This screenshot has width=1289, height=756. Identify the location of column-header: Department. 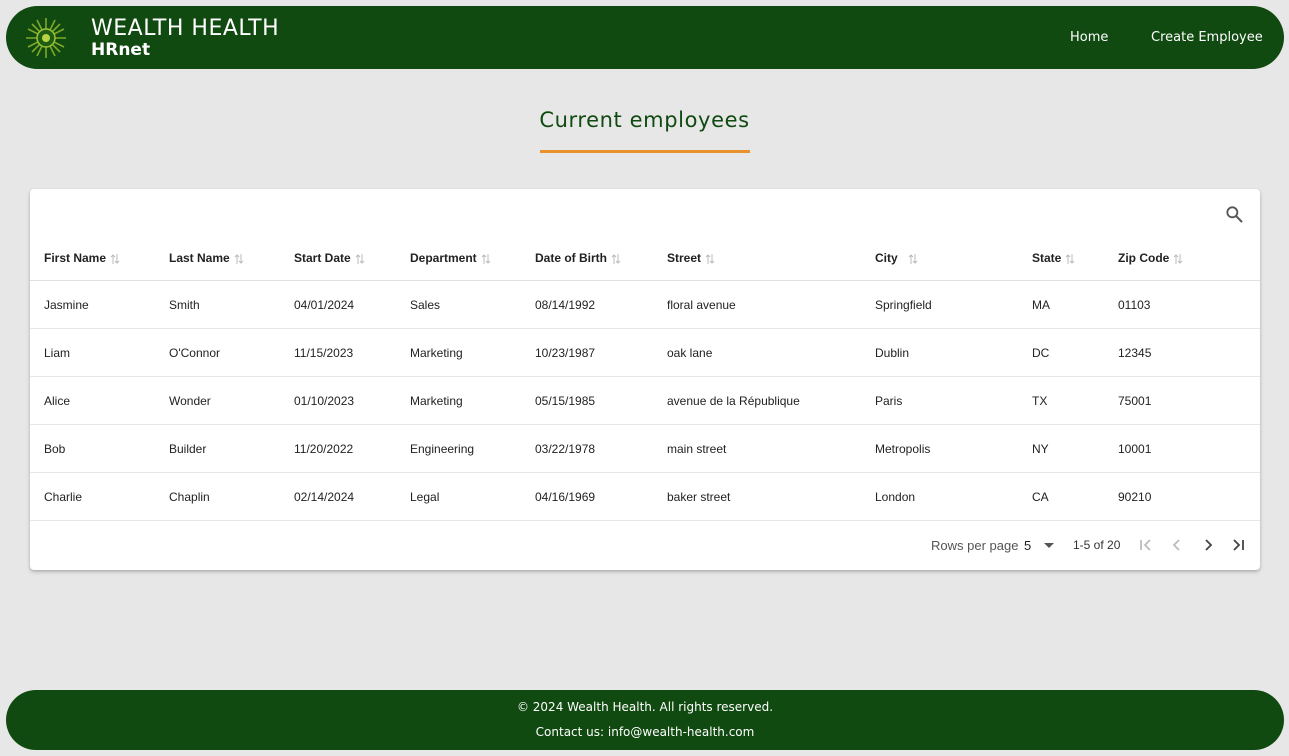
(458, 258).